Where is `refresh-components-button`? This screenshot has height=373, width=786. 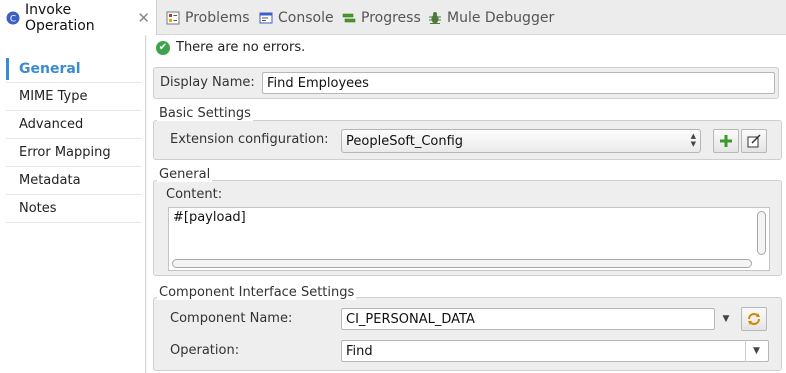 refresh-components-button is located at coordinates (754, 319).